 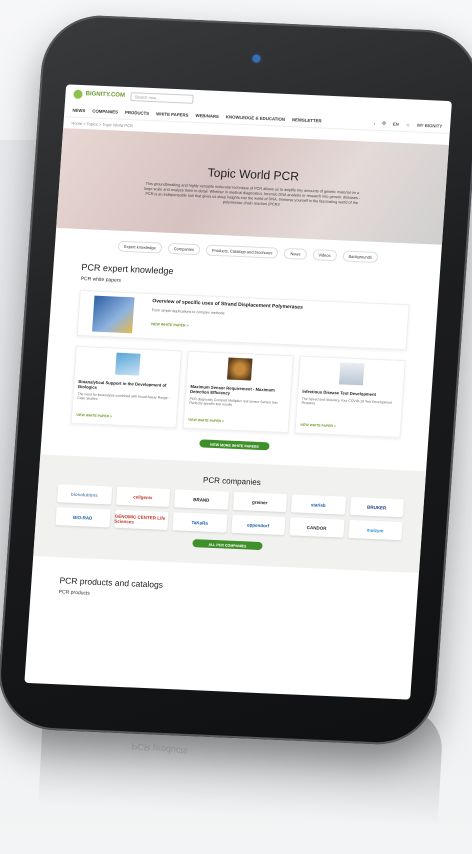 I want to click on nav-item-newsletter: NEWSLETTER, so click(x=307, y=120).